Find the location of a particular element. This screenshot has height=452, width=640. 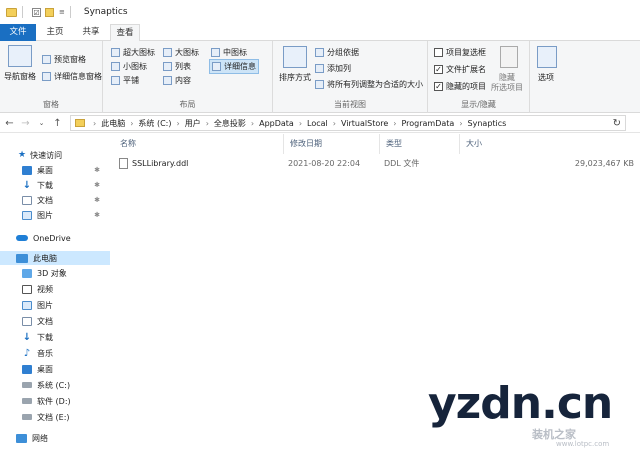

nav-pane-button: 导航窗格 is located at coordinates (20, 76).